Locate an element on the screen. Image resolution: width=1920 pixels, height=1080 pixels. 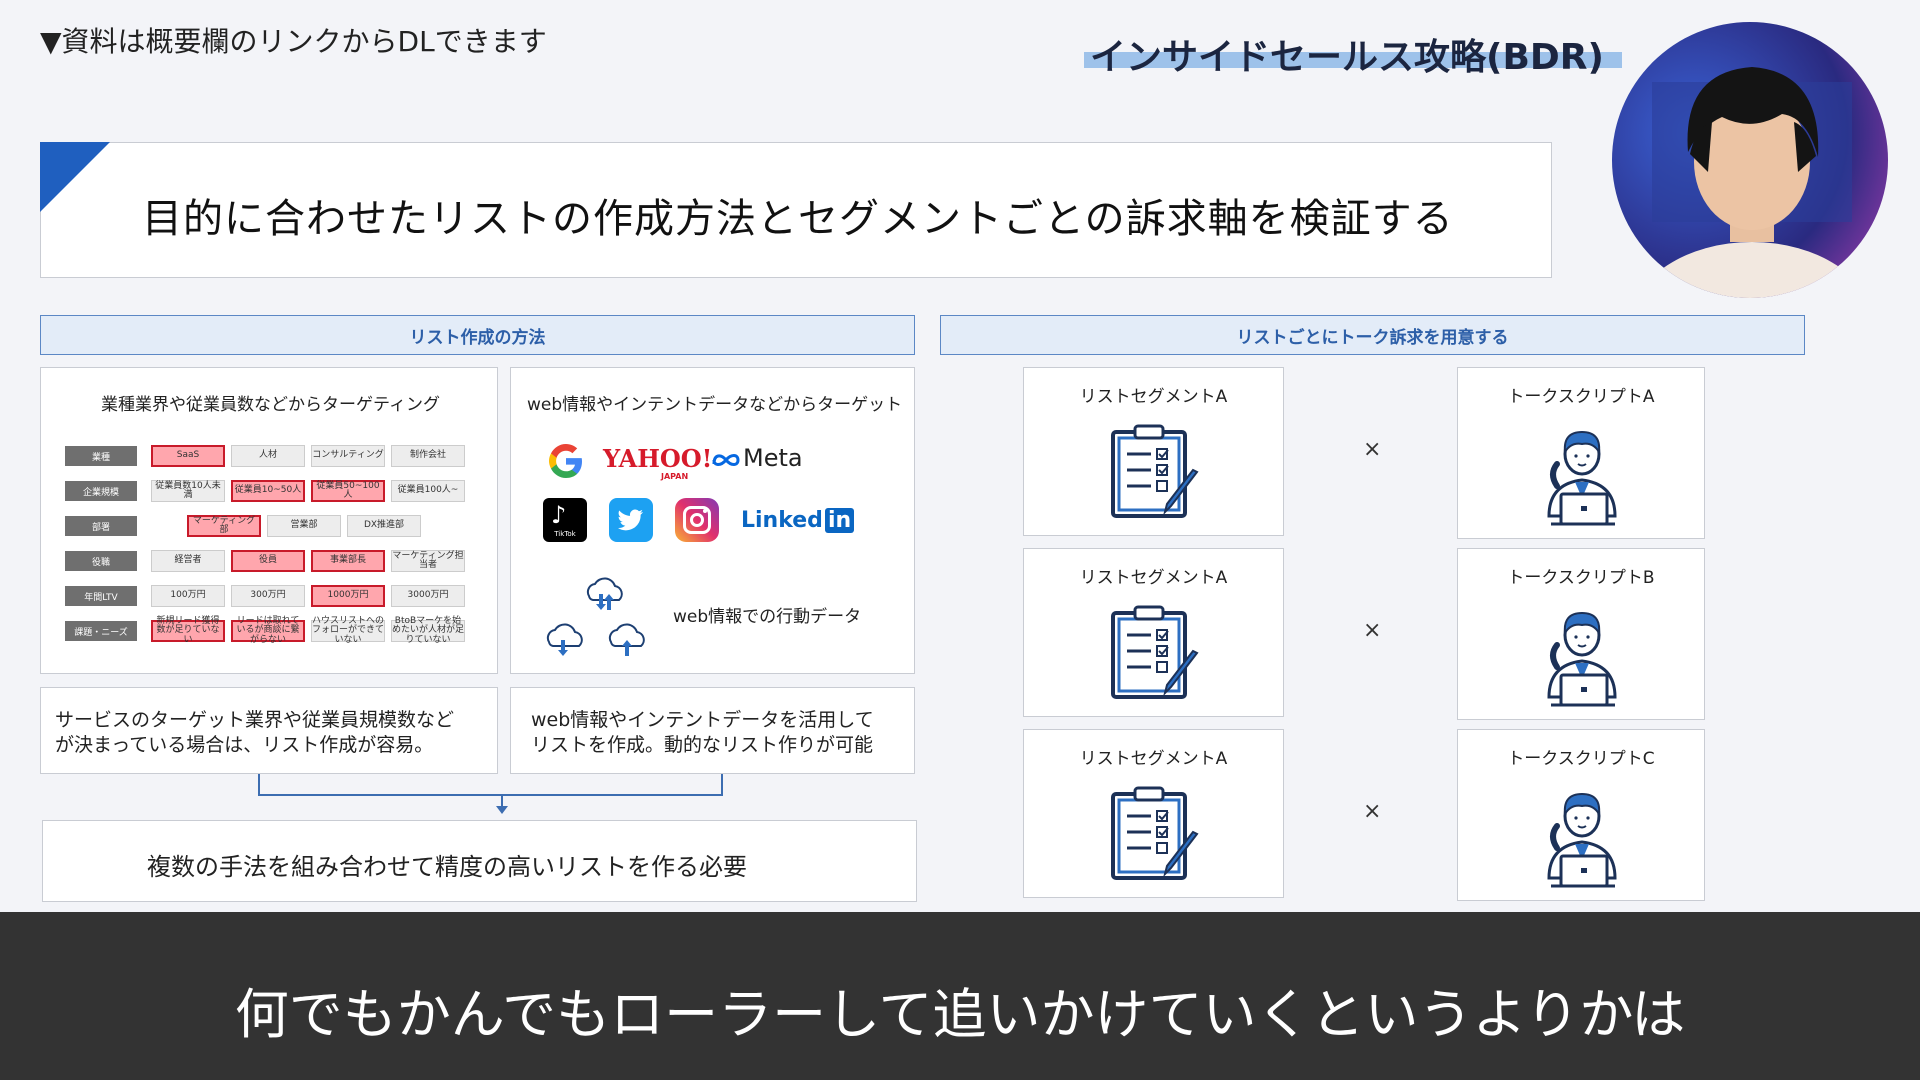
headline: 目的に合わせたリストの作成方法とセグメントごとの訴求軸を検証する is located at coordinates (798, 219).